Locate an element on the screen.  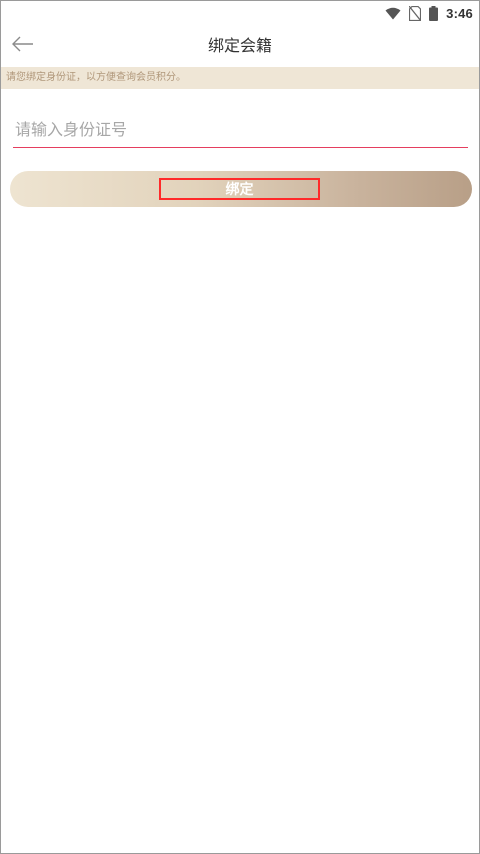
status-icons: 3:46 is located at coordinates (429, 13).